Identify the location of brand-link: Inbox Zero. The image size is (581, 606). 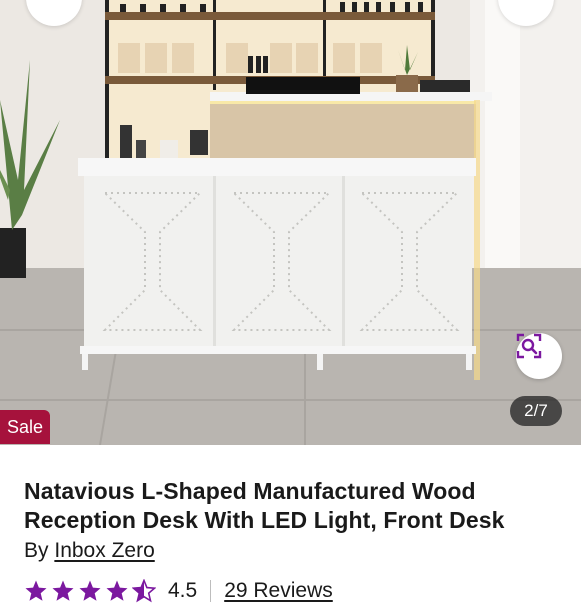
(104, 550).